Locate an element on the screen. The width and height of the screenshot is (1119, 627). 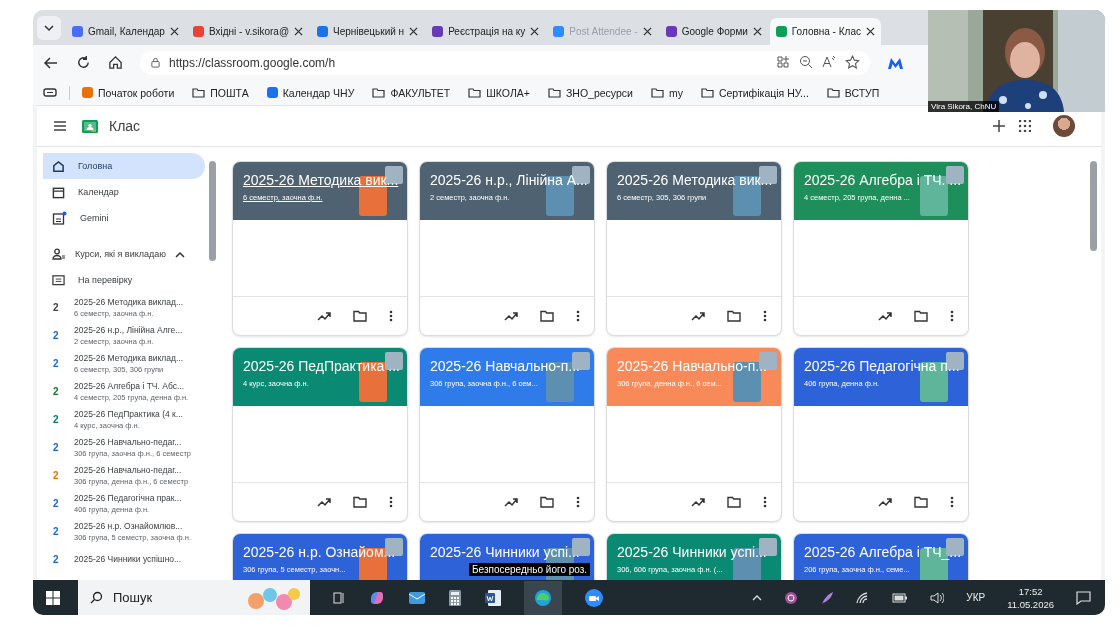
nav-item: На перевірку is located at coordinates (124, 280).